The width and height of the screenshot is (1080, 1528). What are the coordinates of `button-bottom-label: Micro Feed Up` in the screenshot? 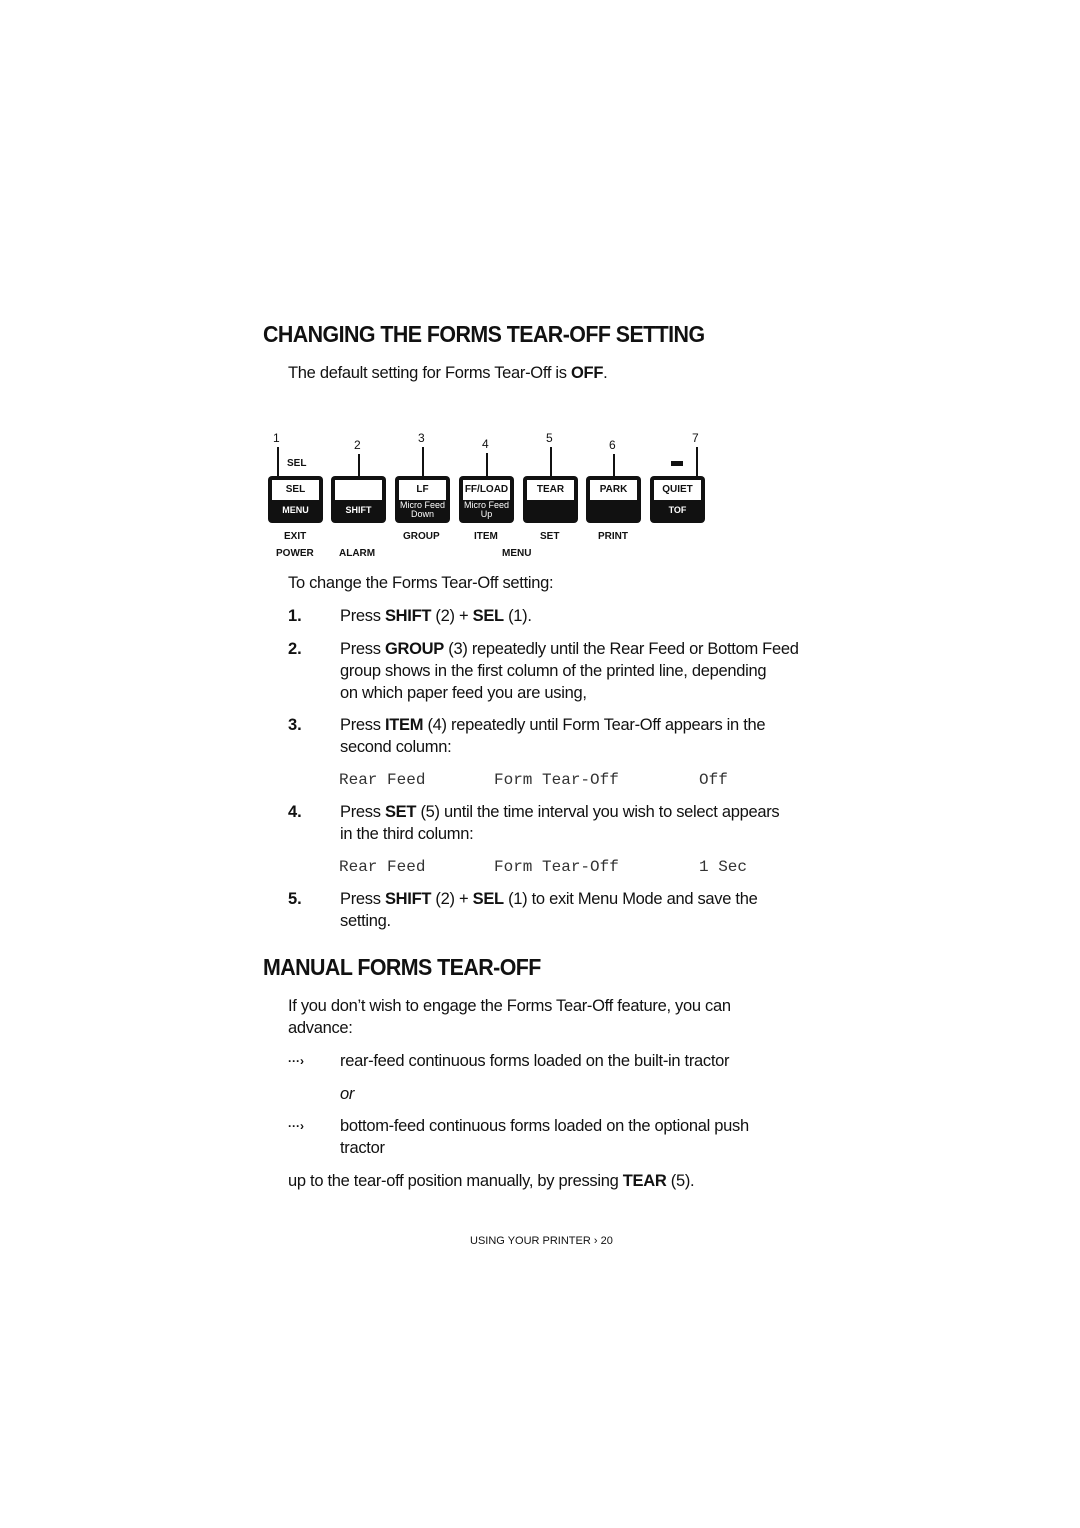 It's located at (486, 509).